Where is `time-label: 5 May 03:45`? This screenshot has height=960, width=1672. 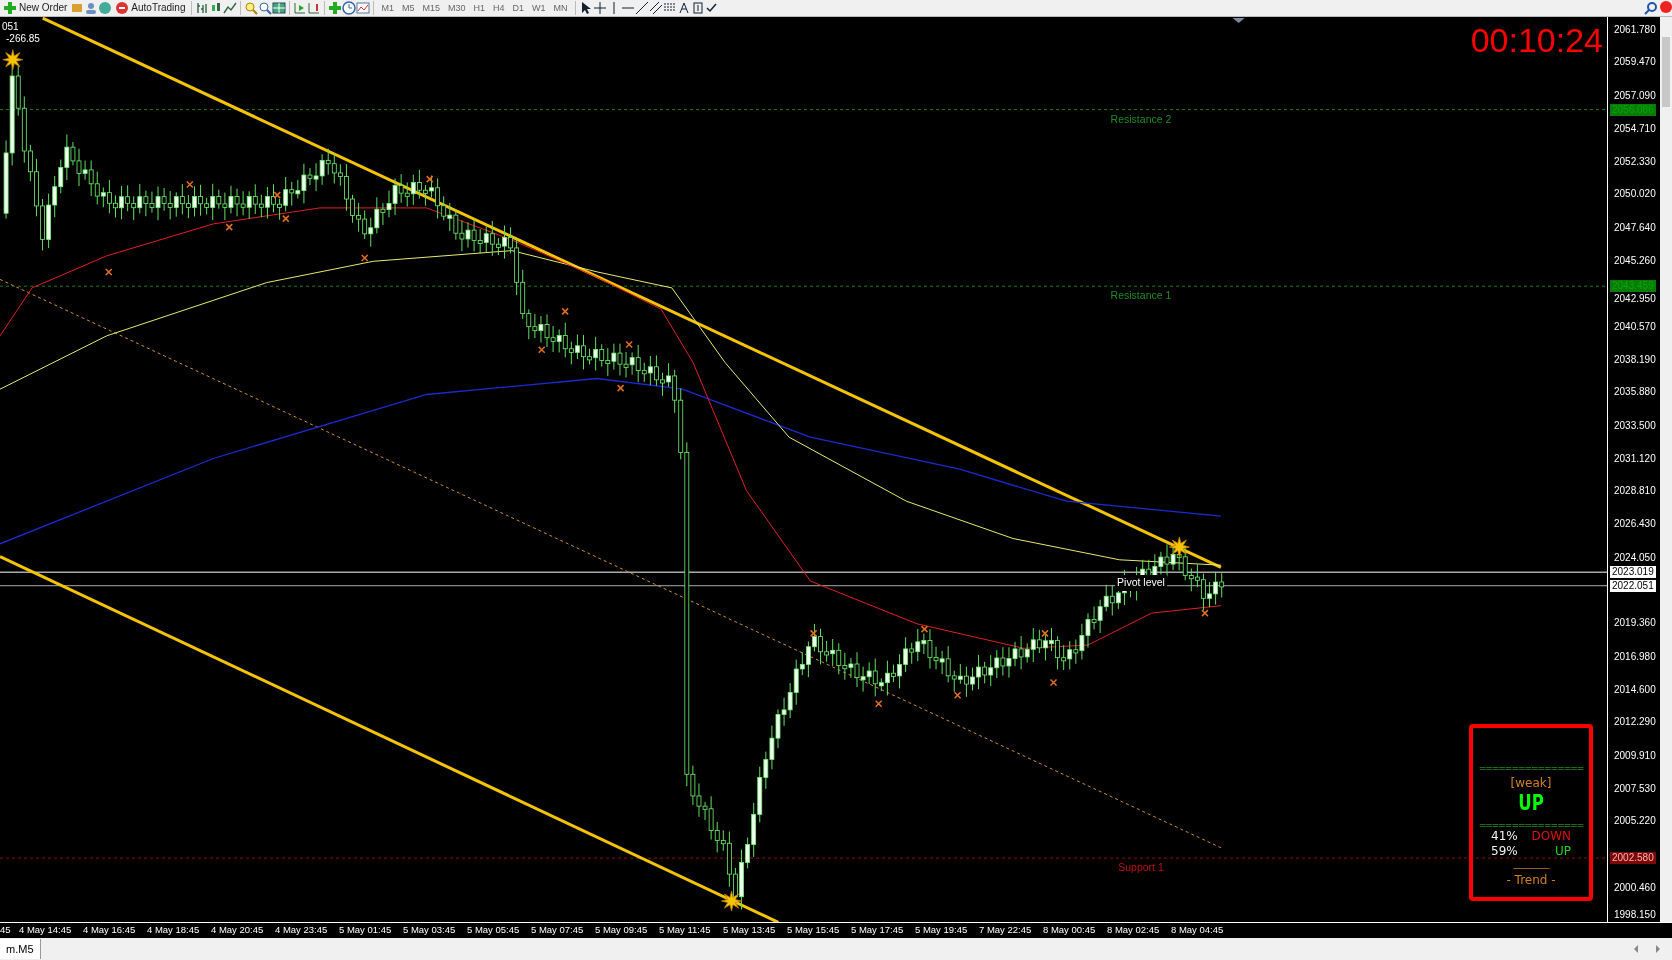 time-label: 5 May 03:45 is located at coordinates (430, 930).